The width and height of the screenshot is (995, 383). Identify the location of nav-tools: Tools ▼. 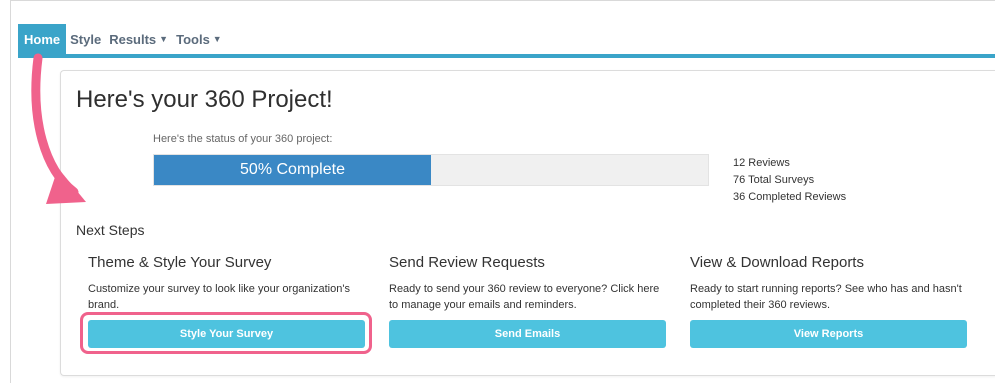
(199, 39).